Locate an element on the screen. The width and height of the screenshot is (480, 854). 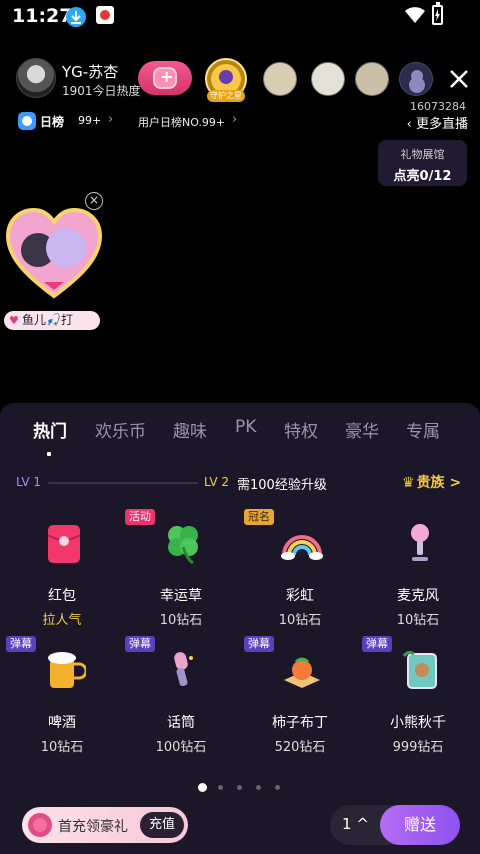
tab-exclusive: 专属 is located at coordinates (423, 429).